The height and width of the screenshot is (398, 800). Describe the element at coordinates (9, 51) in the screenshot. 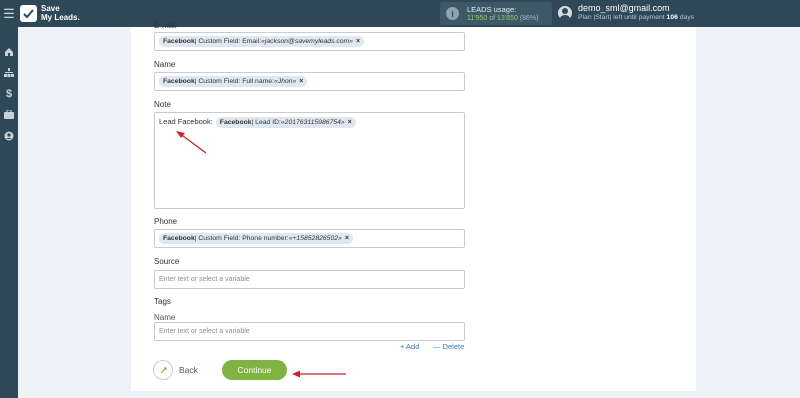

I see `home-icon` at that location.